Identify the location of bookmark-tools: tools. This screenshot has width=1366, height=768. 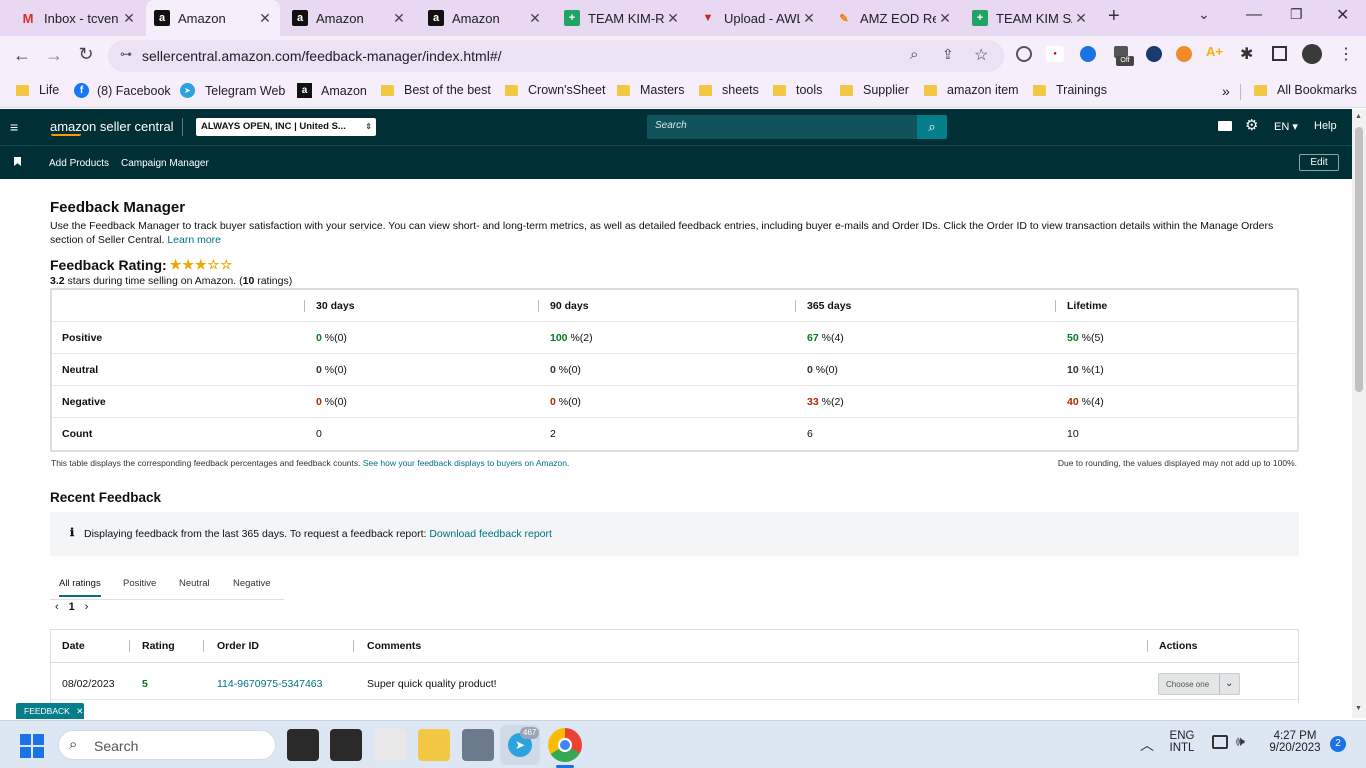
(797, 90).